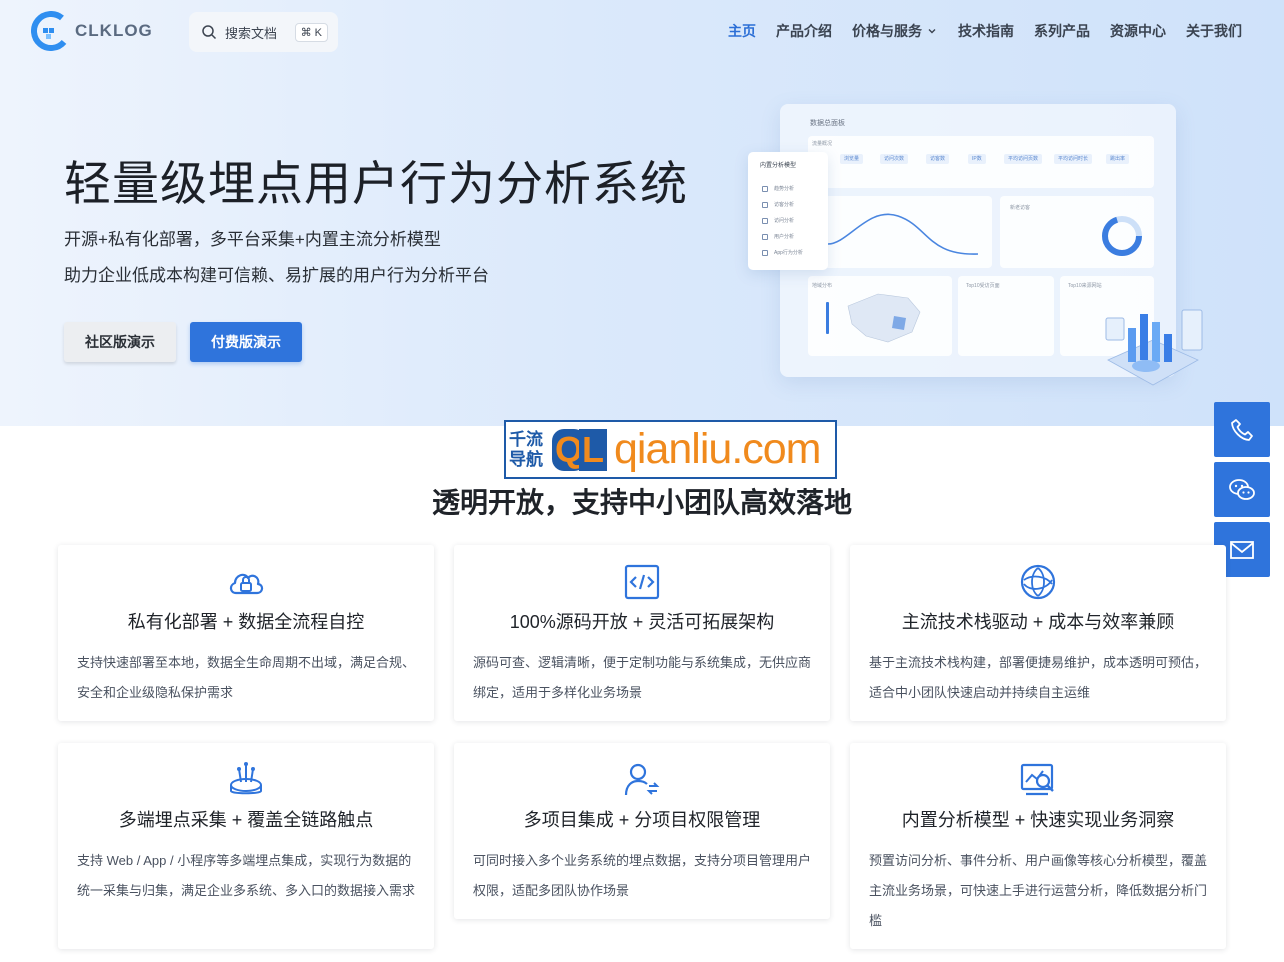 Image resolution: width=1284 pixels, height=962 pixels. What do you see at coordinates (784, 189) in the screenshot?
I see `menu-item-trend-label: 趋势分析` at bounding box center [784, 189].